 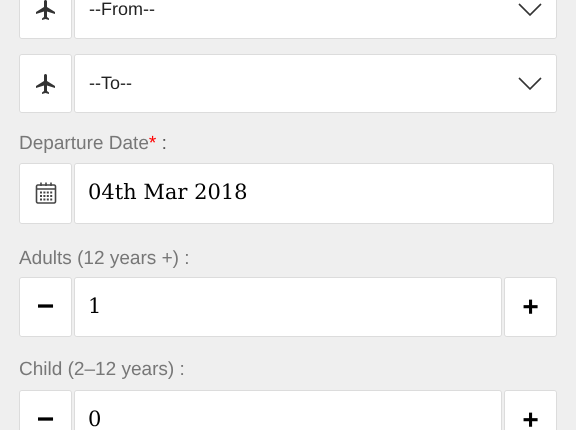 I want to click on count-field: 0, so click(x=288, y=410).